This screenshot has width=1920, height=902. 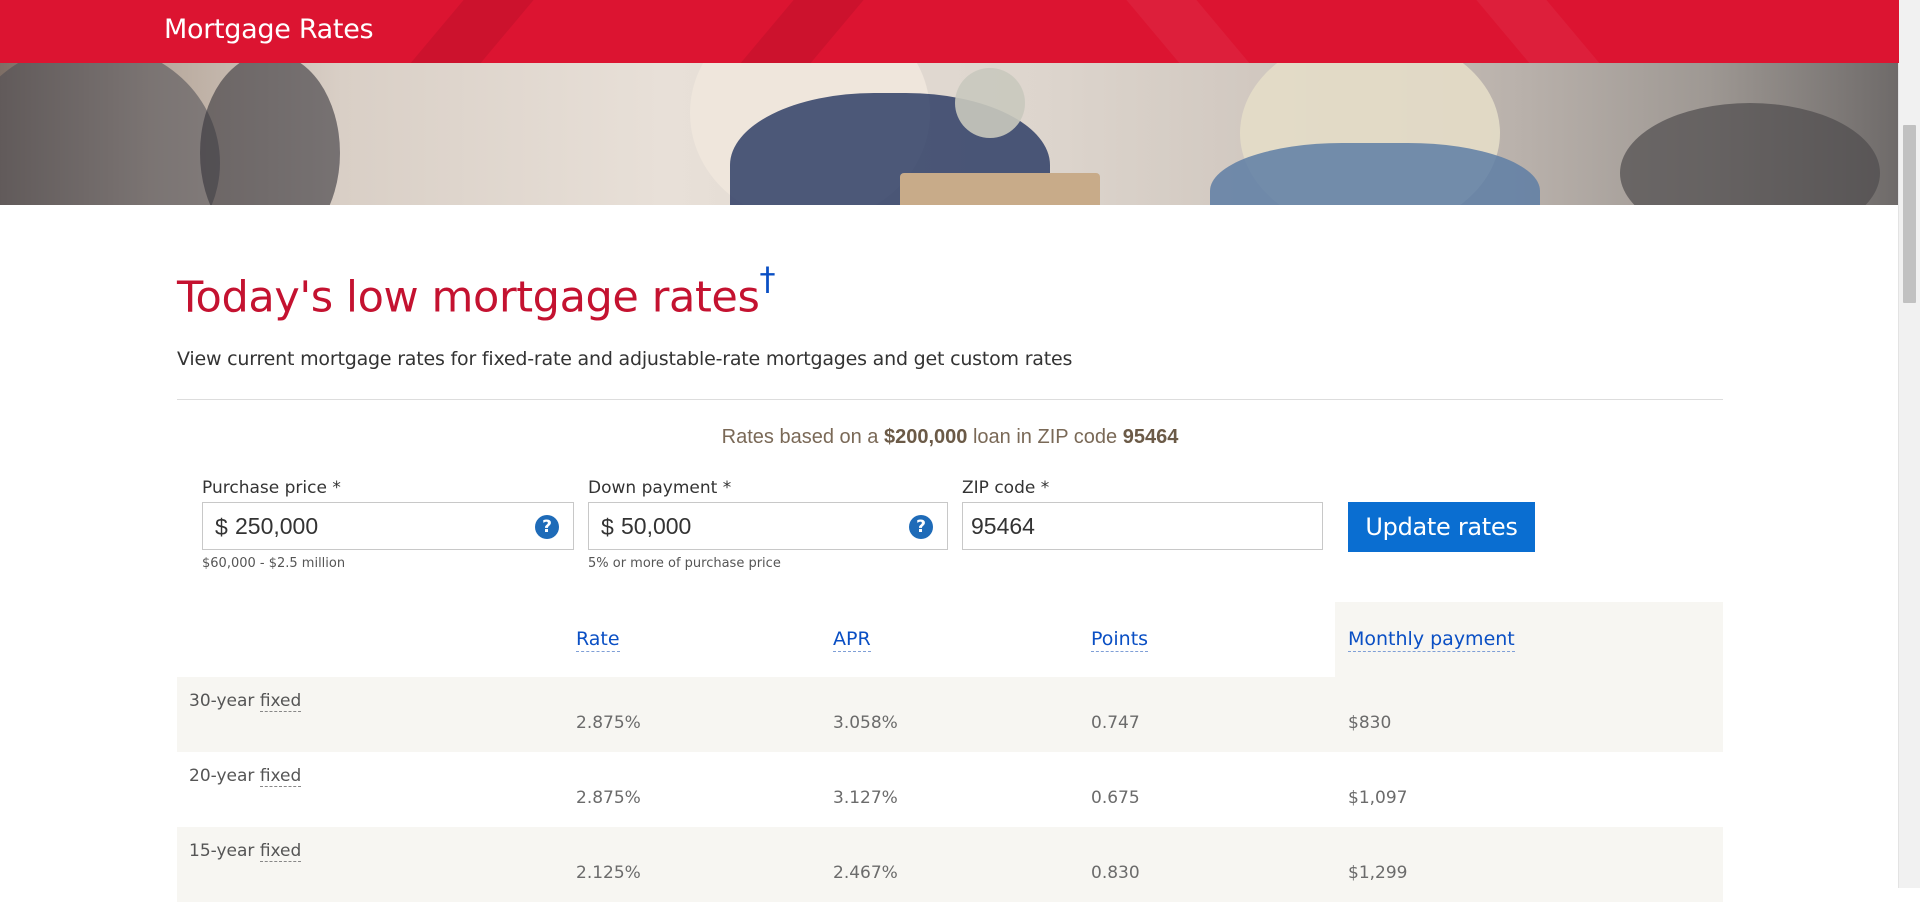 What do you see at coordinates (865, 723) in the screenshot?
I see `apr-value: 3.058%` at bounding box center [865, 723].